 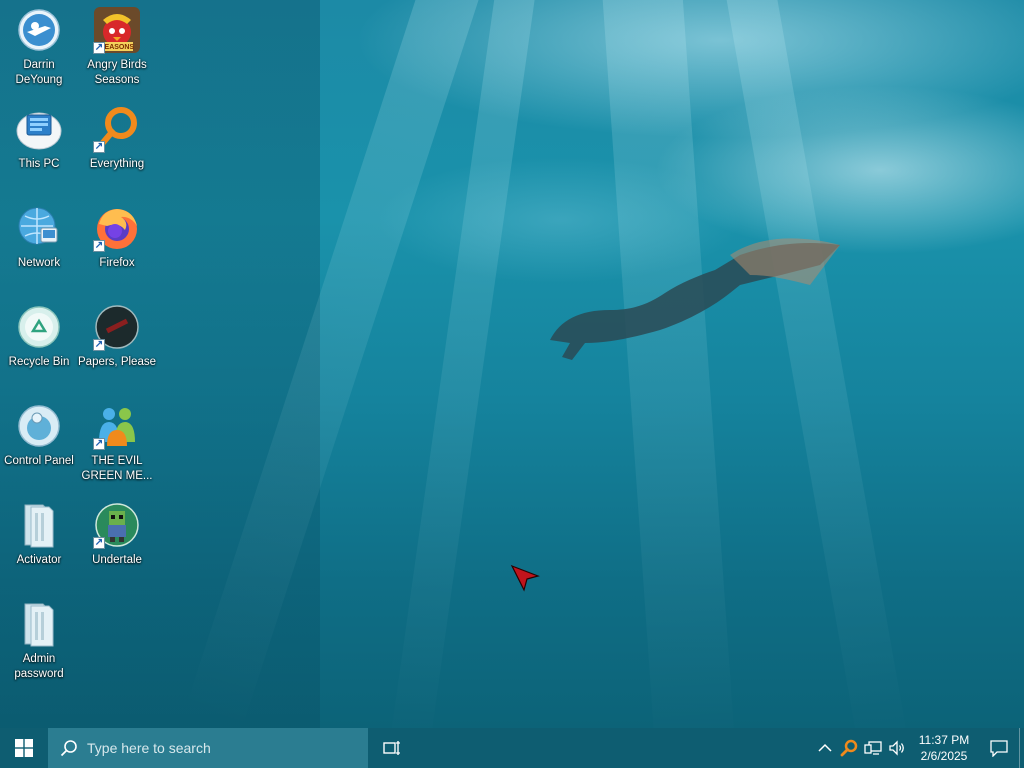 I want to click on volume-icon, so click(x=896, y=748).